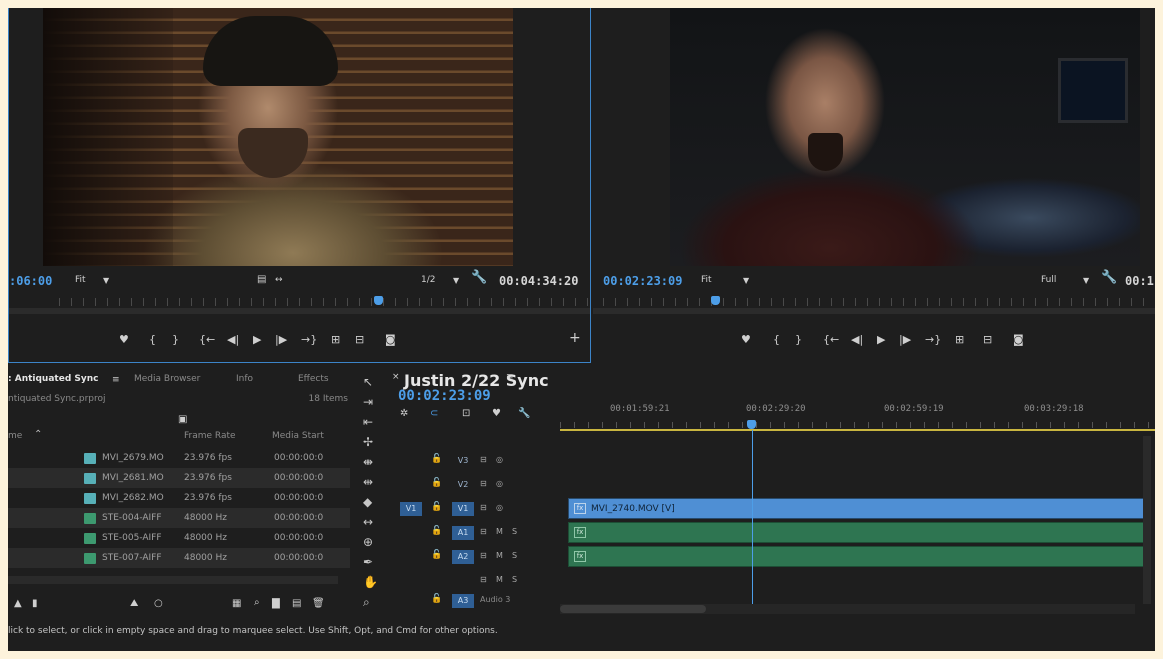  What do you see at coordinates (428, 280) in the screenshot?
I see `source-resolution-select: 1/2` at bounding box center [428, 280].